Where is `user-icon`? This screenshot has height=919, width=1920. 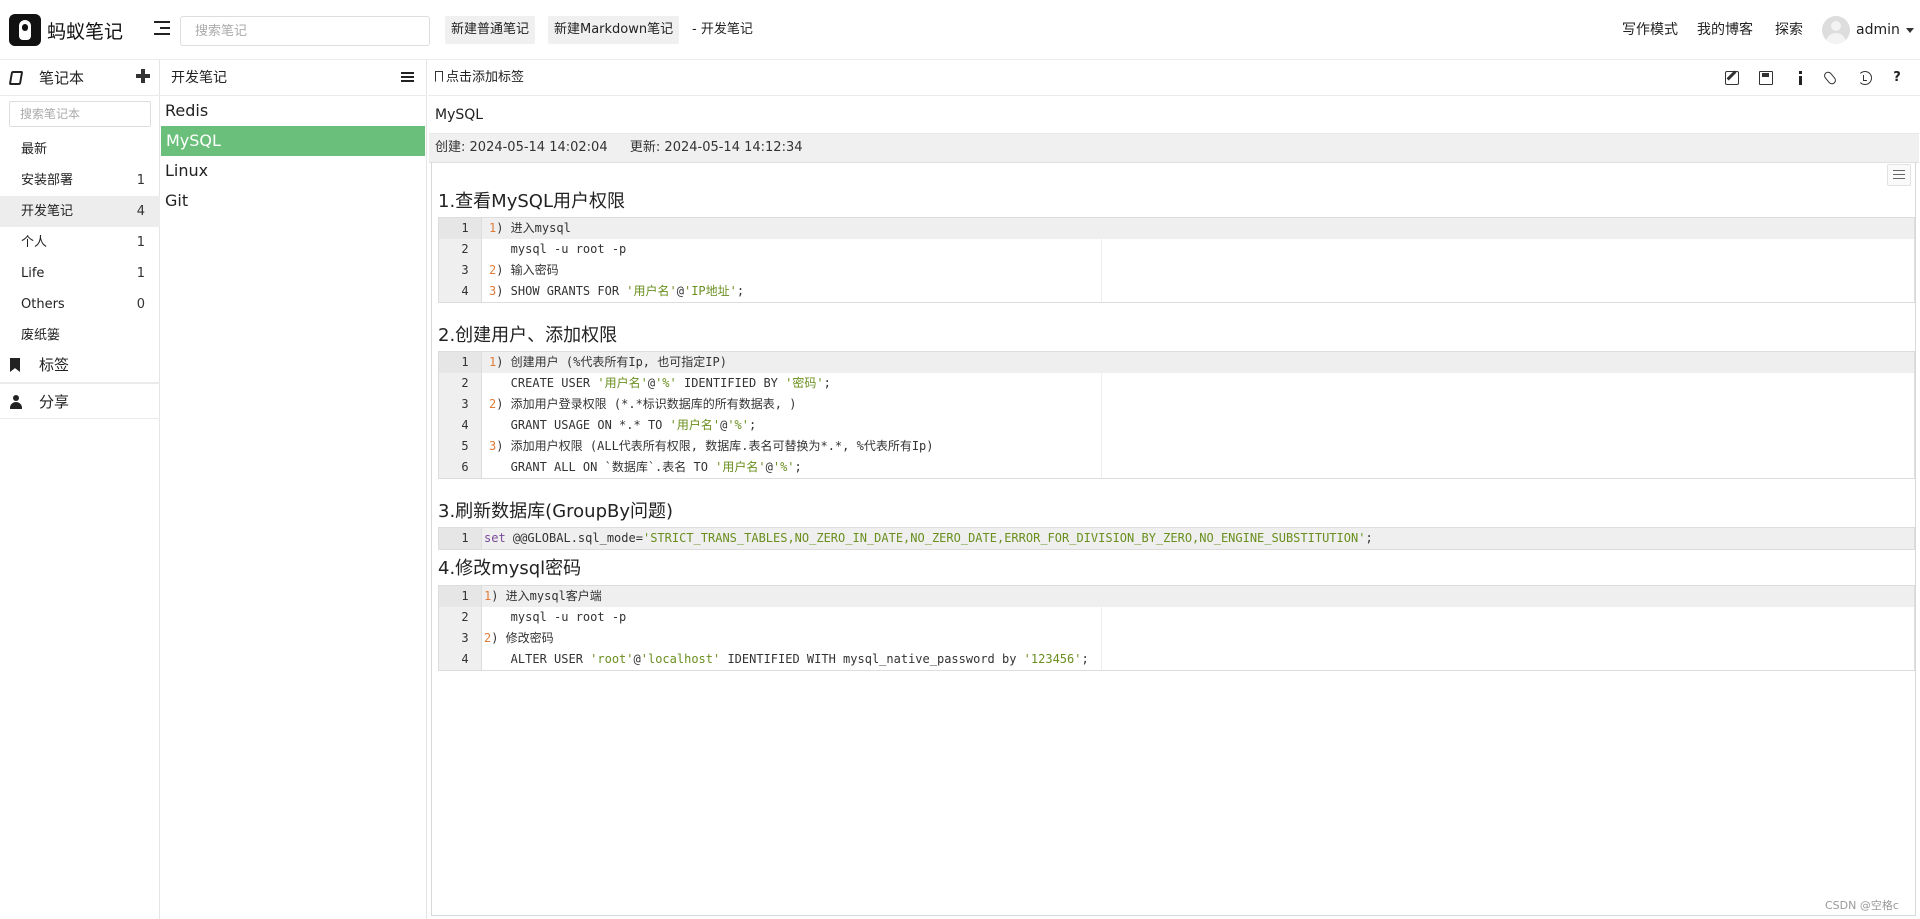
user-icon is located at coordinates (16, 402).